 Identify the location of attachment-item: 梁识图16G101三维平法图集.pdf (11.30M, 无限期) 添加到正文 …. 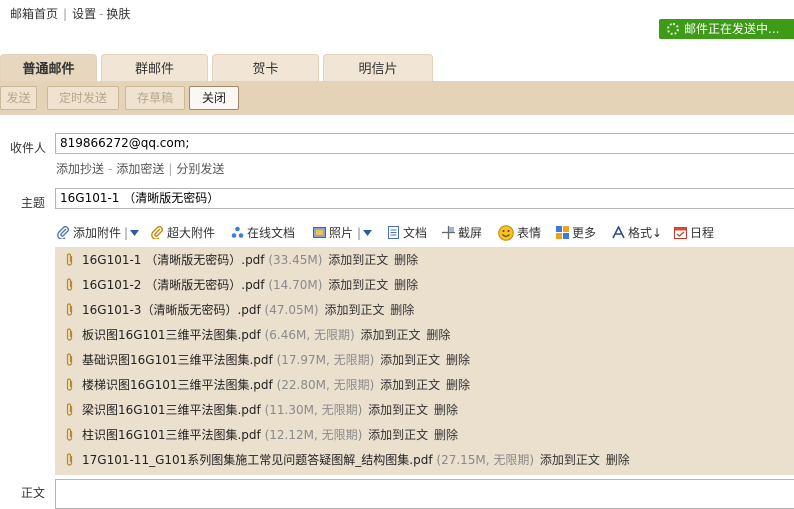
(261, 410).